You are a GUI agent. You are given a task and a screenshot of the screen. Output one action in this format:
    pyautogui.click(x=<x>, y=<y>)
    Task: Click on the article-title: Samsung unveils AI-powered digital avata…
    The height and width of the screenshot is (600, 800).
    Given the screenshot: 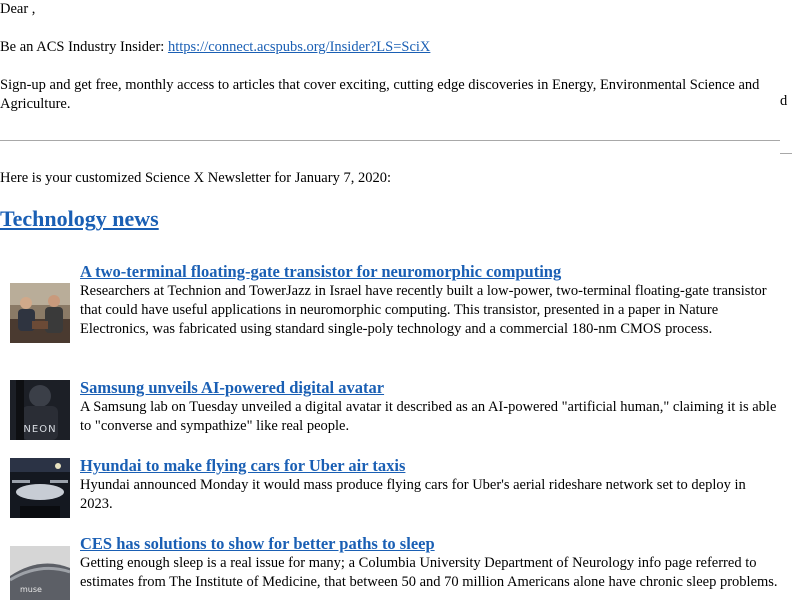 What is the action you would take?
    pyautogui.click(x=430, y=388)
    